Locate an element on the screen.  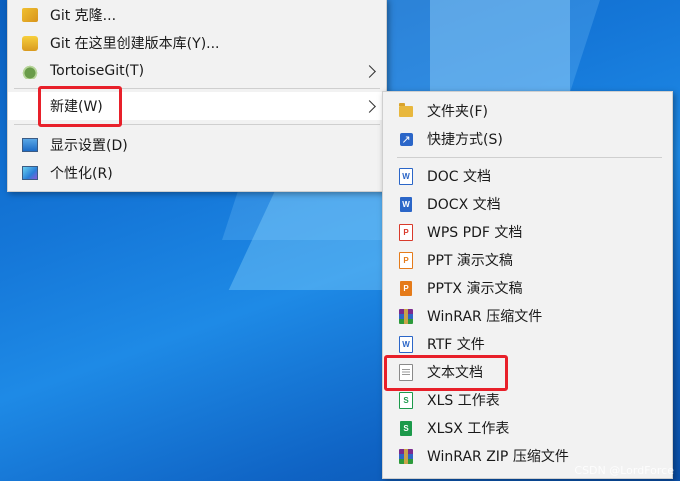
menu-item-tortoisegit: TortoiseGit(T) is located at coordinates (197, 71).